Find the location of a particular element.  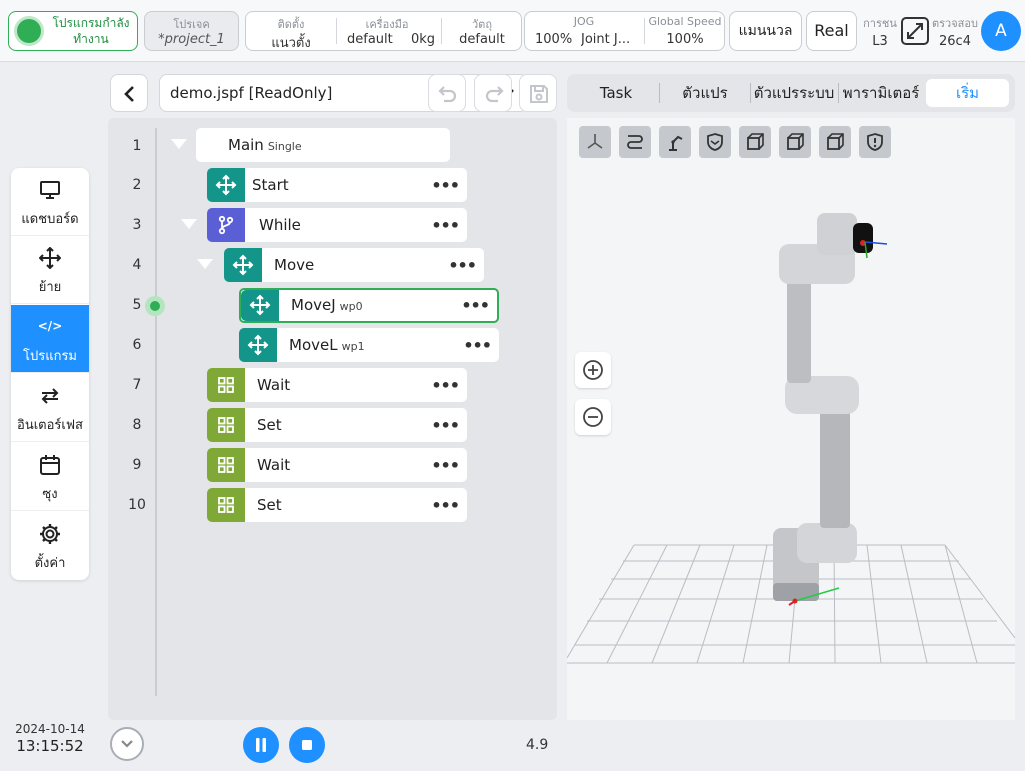

tree-node-movej: MoveJ wp0 ••• is located at coordinates (369, 305).